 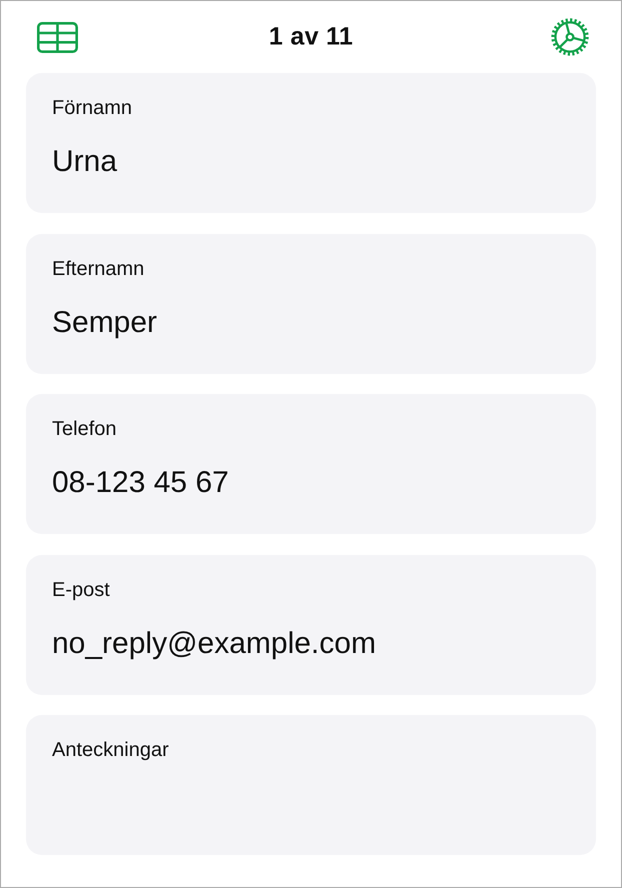 I want to click on notes-field: Anteckningar, so click(x=311, y=785).